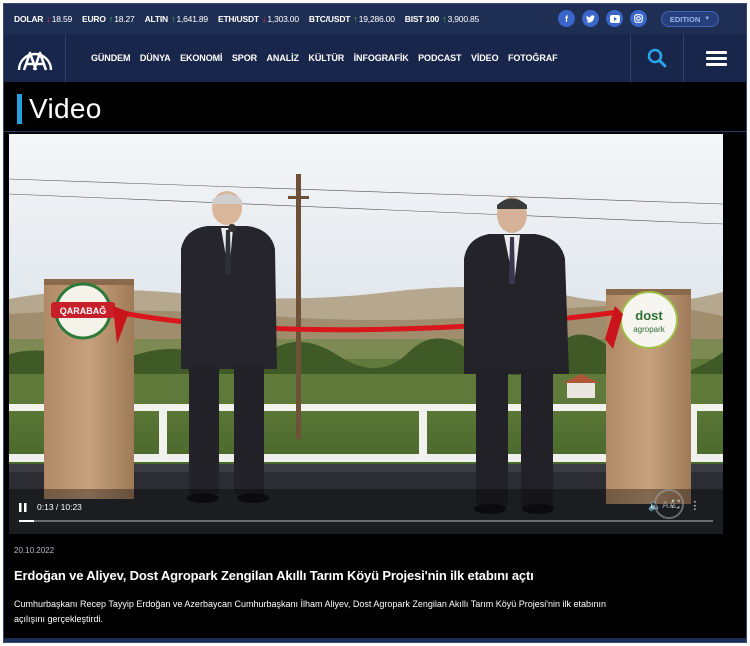 The width and height of the screenshot is (750, 646). I want to click on nav-item-fotograf: FOTOĞRAF, so click(533, 58).